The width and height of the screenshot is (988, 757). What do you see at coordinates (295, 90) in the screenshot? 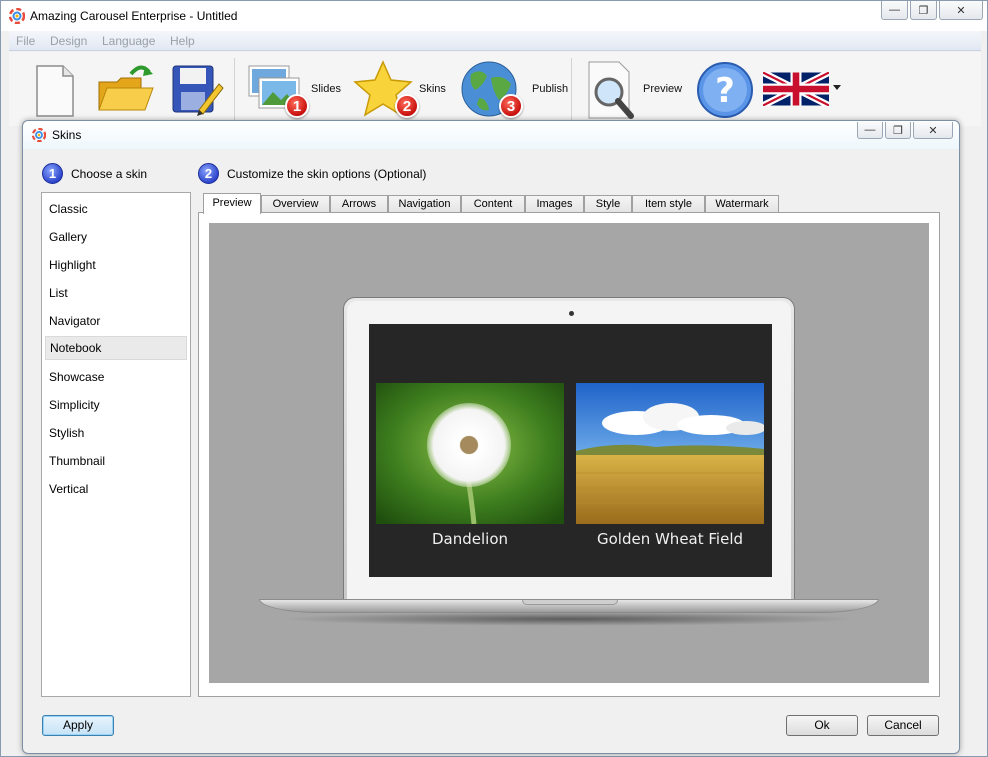
I see `slides-button: 1 Slides` at bounding box center [295, 90].